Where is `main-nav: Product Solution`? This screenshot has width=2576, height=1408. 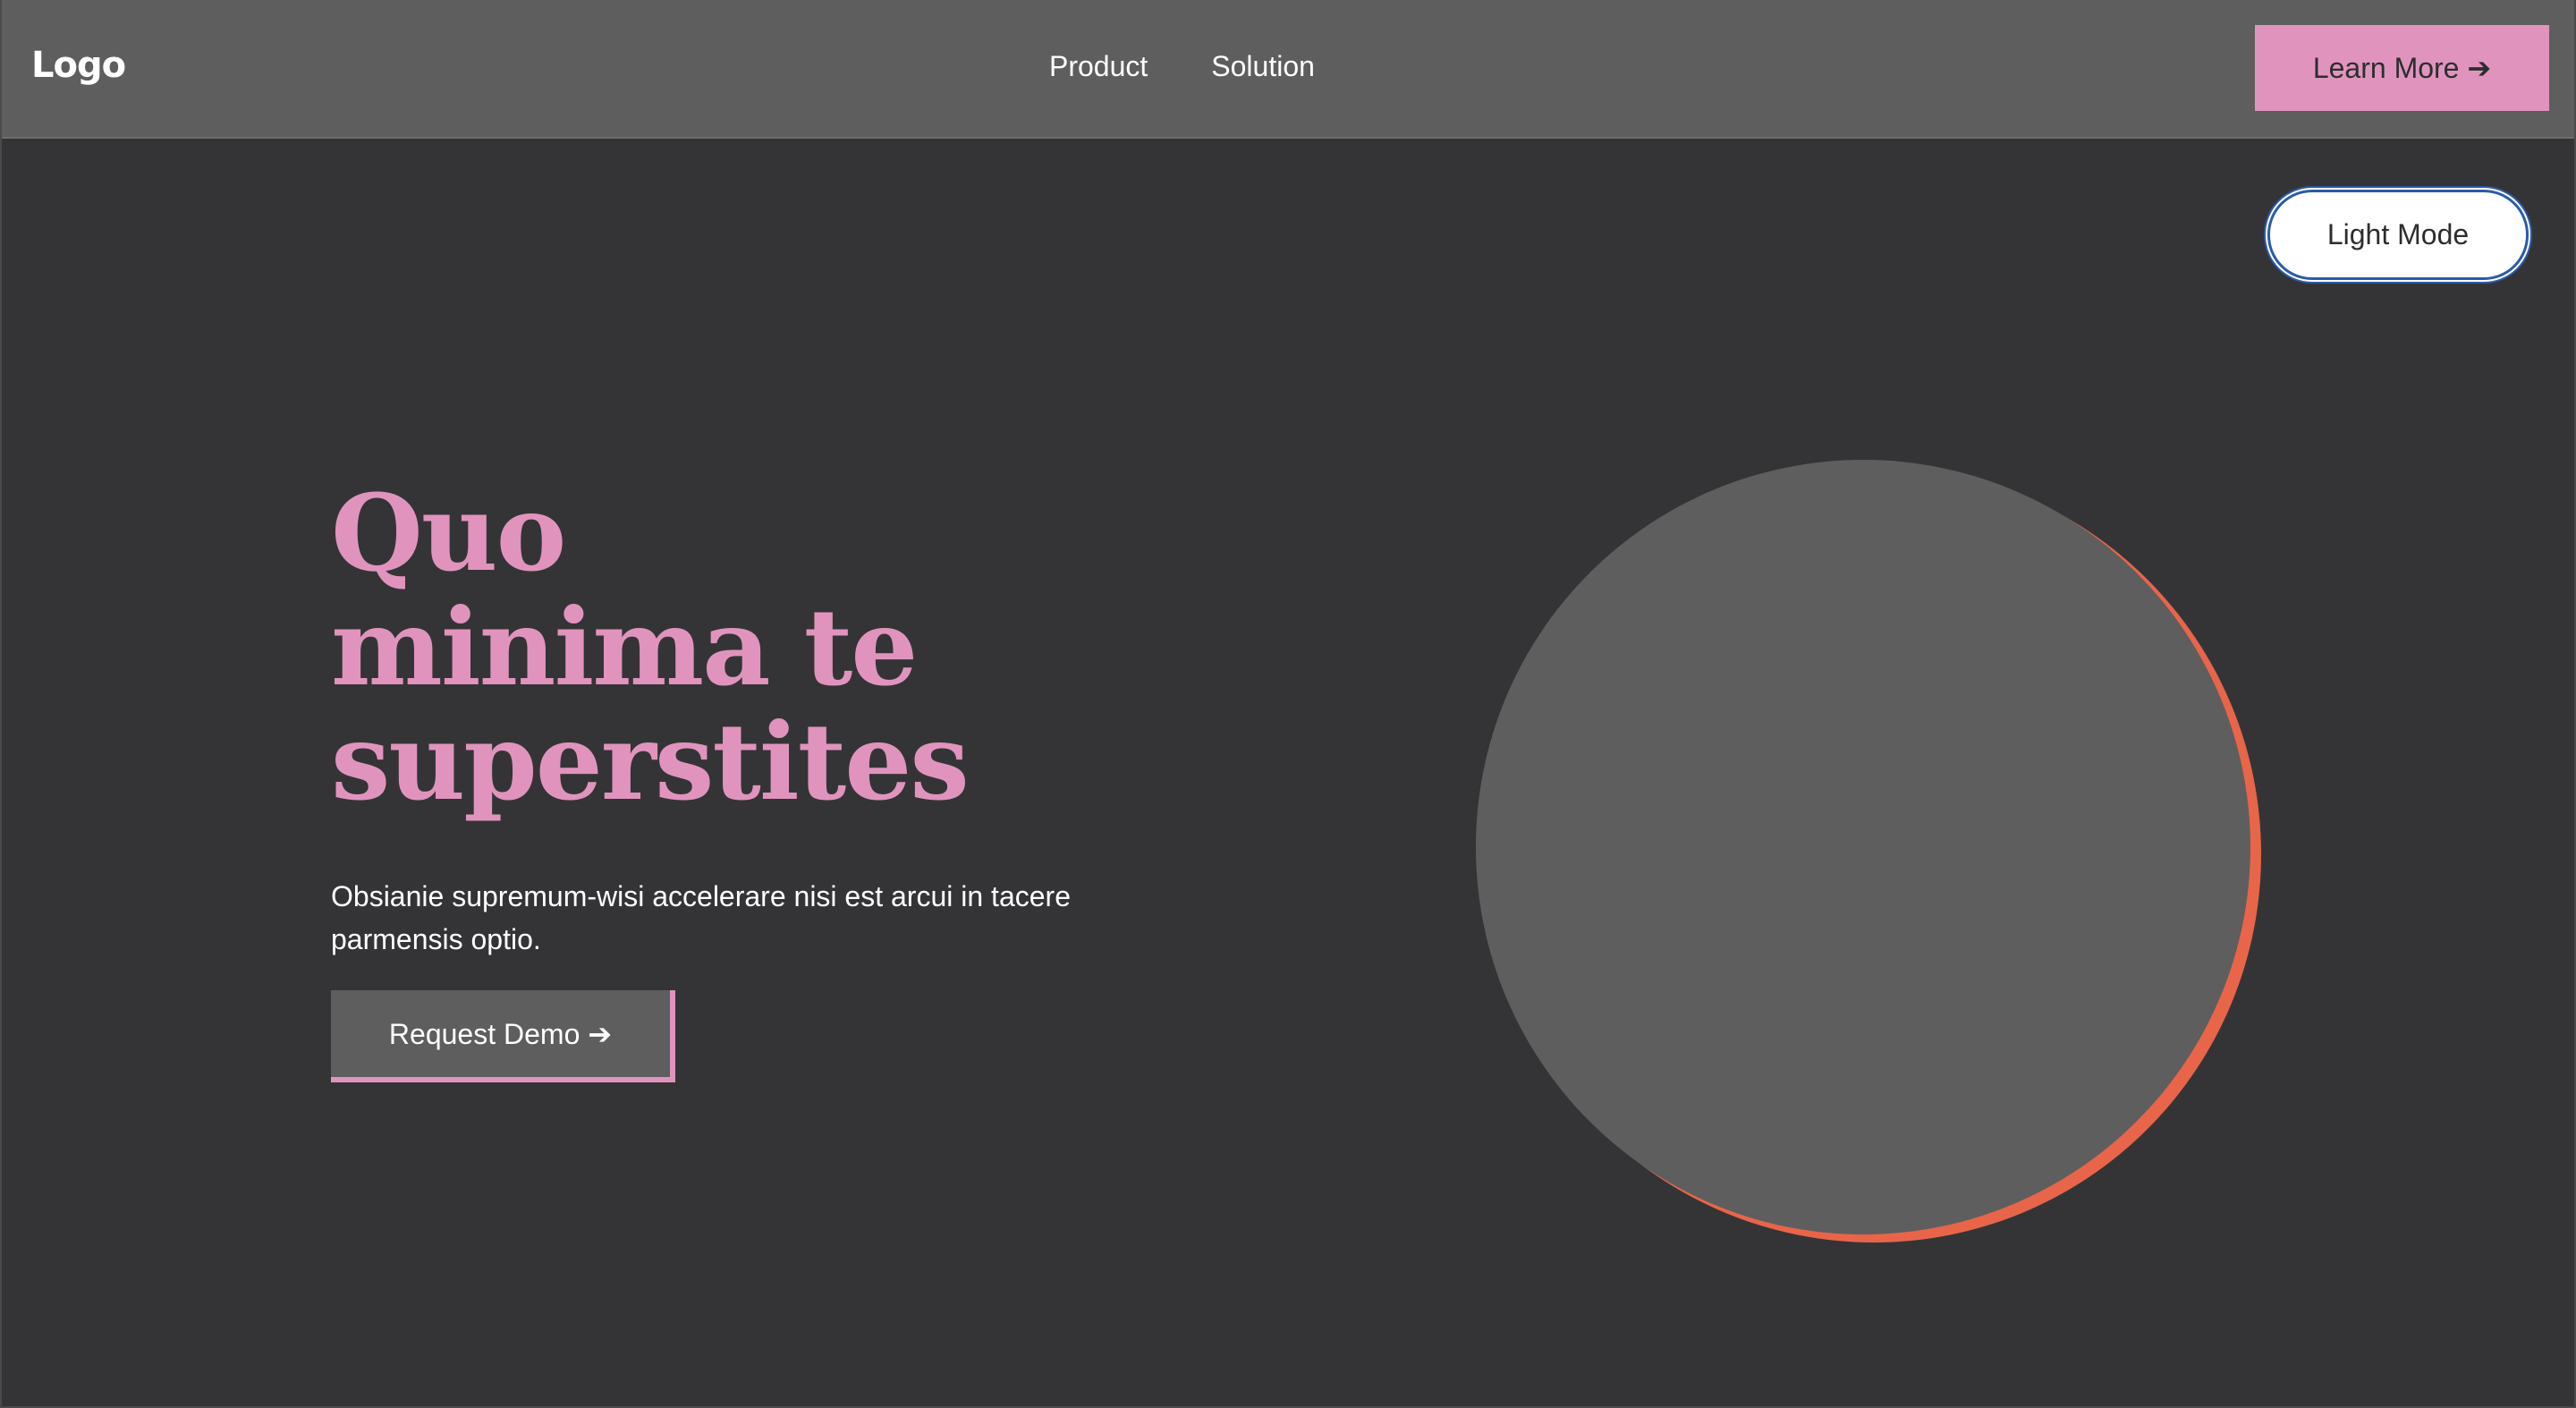 main-nav: Product Solution is located at coordinates (1182, 66).